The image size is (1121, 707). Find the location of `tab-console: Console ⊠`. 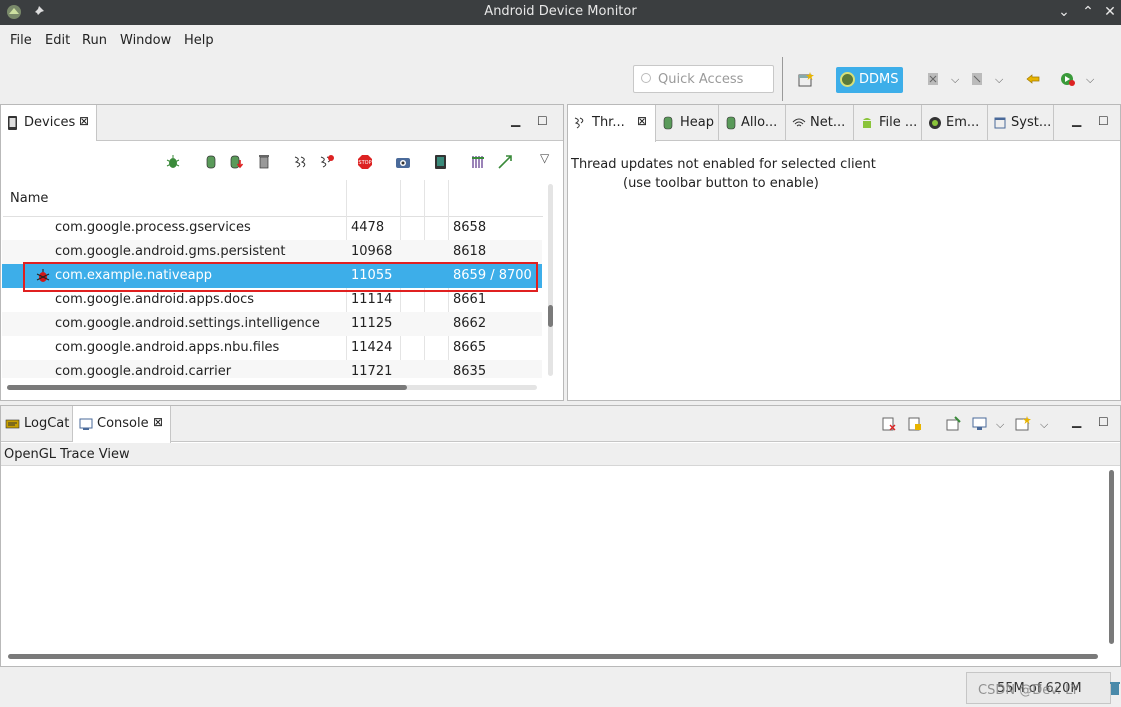

tab-console: Console ⊠ is located at coordinates (122, 424).